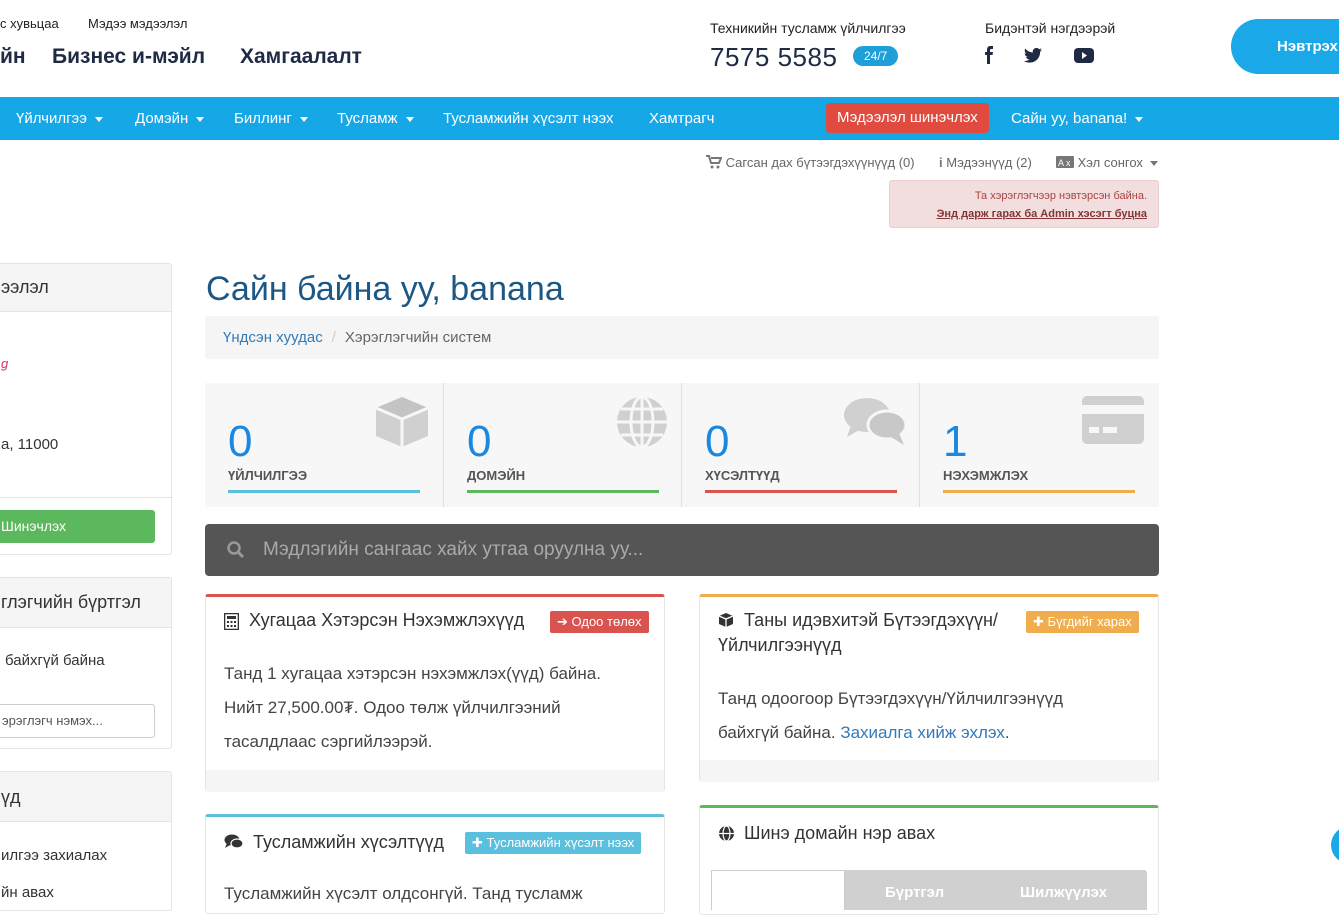 The image size is (1339, 915). I want to click on sidebar-panel-info: ээлэл g a, 11000 Шинэчлэх, so click(86, 409).